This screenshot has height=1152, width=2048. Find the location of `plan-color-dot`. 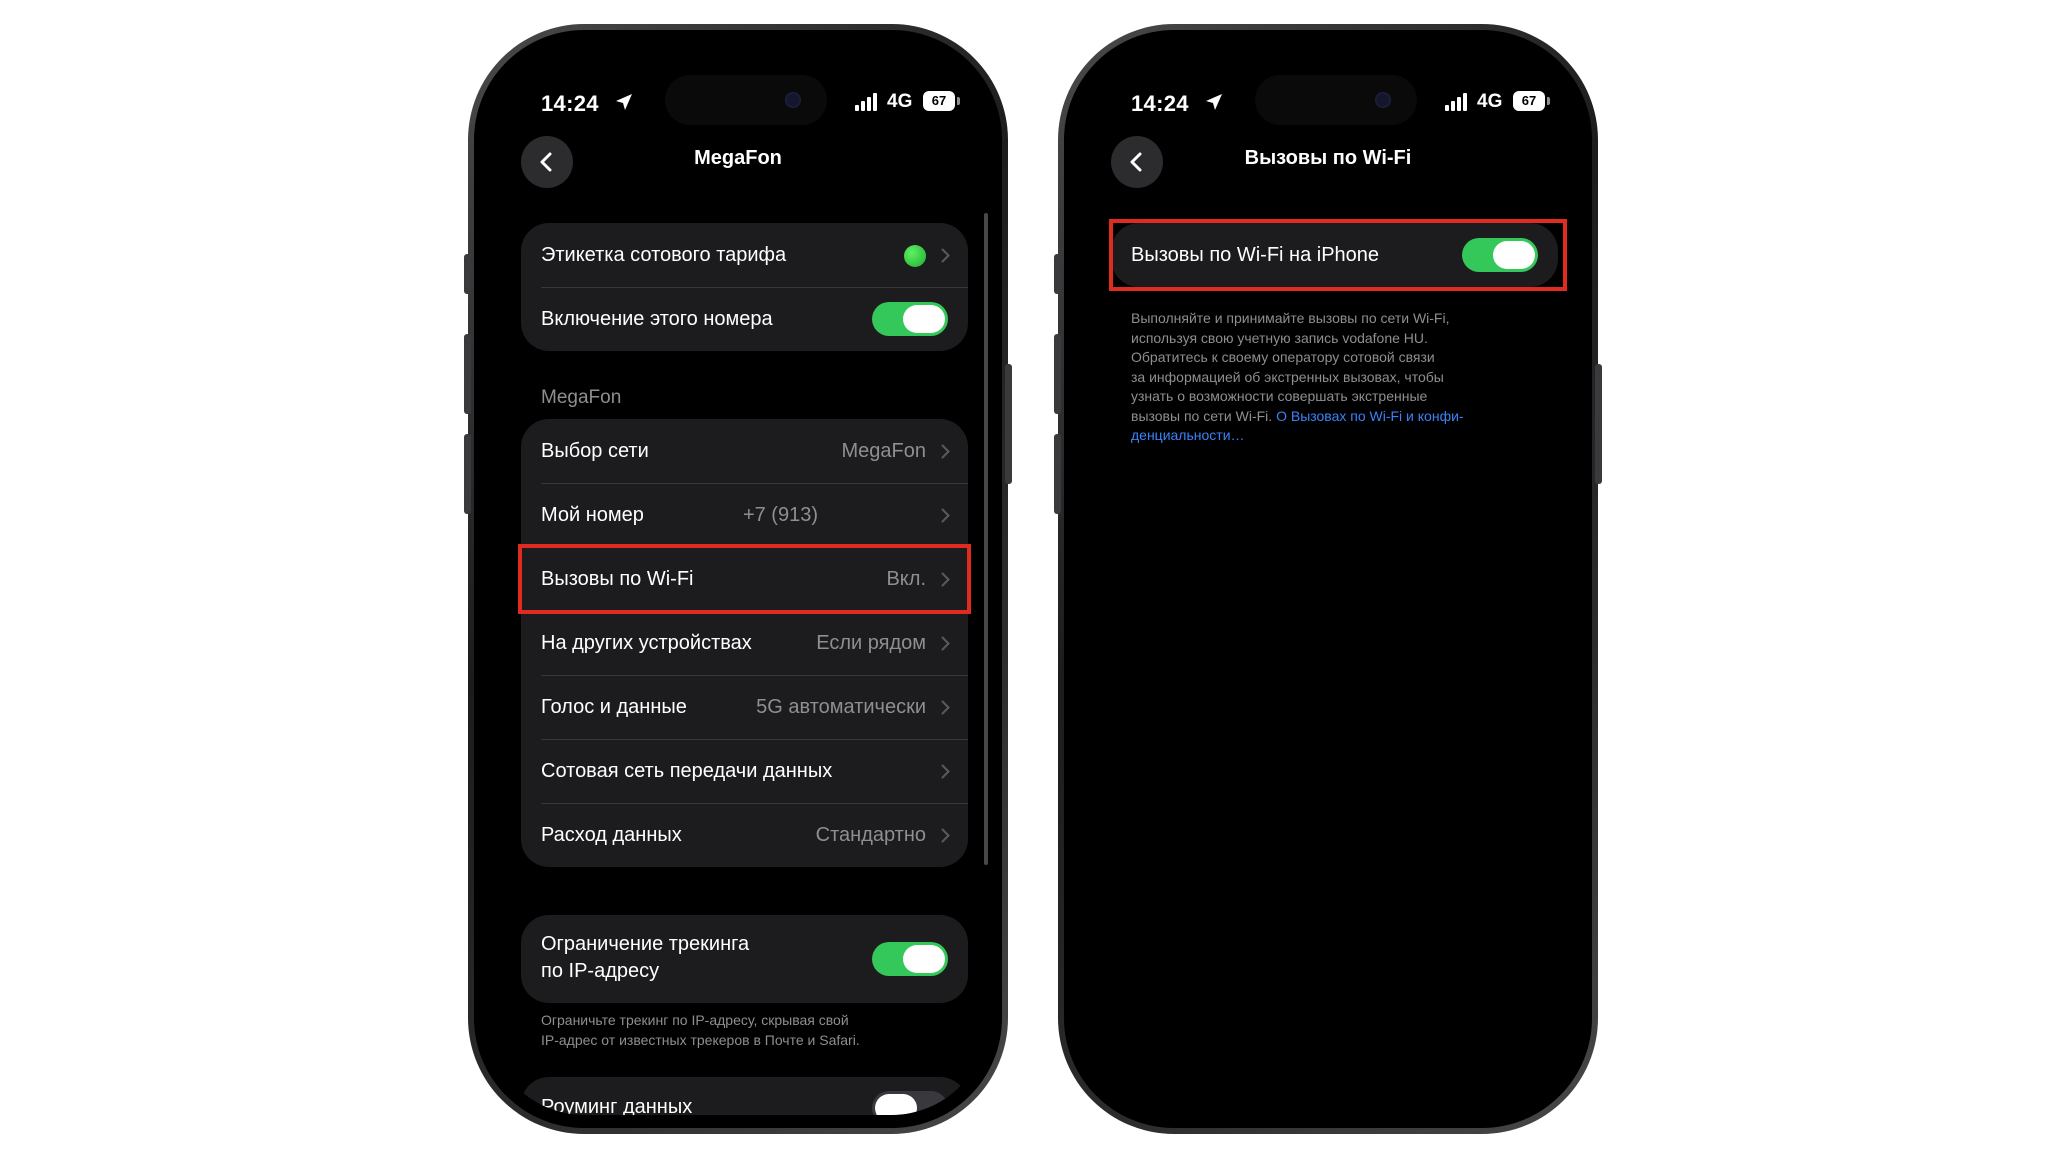

plan-color-dot is located at coordinates (915, 256).